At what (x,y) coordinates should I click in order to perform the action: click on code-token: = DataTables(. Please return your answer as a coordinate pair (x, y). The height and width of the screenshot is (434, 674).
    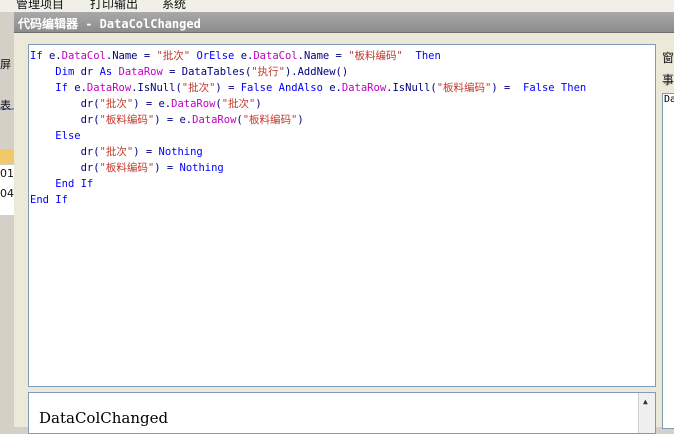
    Looking at the image, I should click on (207, 72).